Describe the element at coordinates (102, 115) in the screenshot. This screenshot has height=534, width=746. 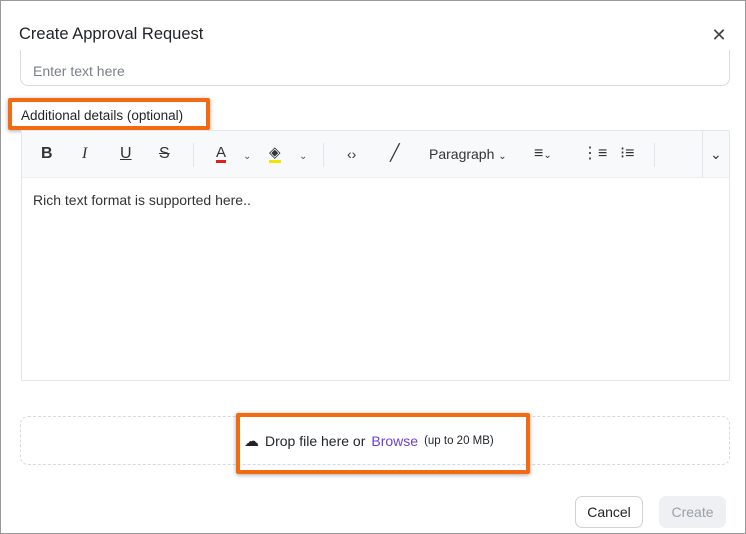
I see `details-label: Additional details (optional)` at that location.